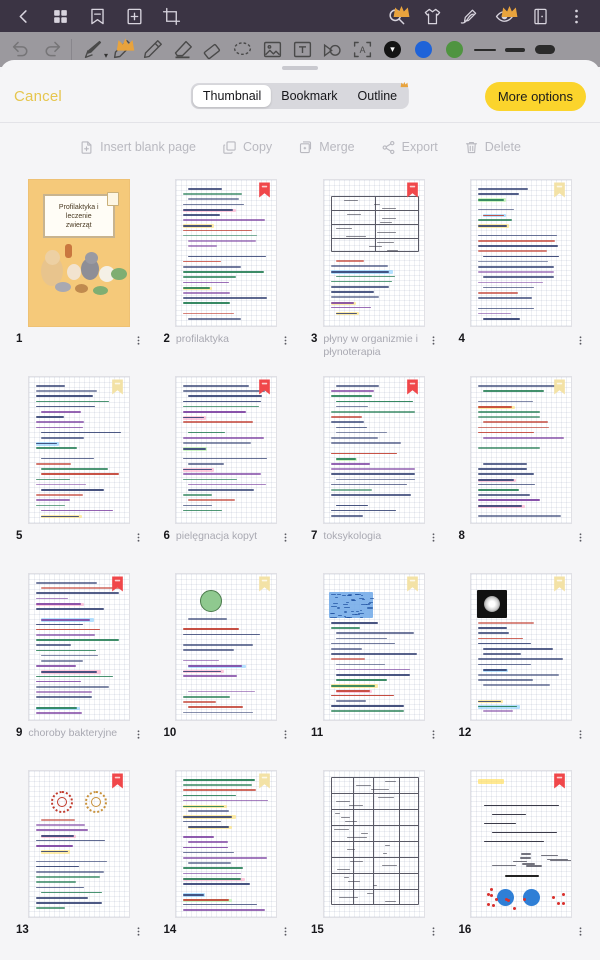 The image size is (600, 960). What do you see at coordinates (535, 96) in the screenshot?
I see `more-options-button: More options` at bounding box center [535, 96].